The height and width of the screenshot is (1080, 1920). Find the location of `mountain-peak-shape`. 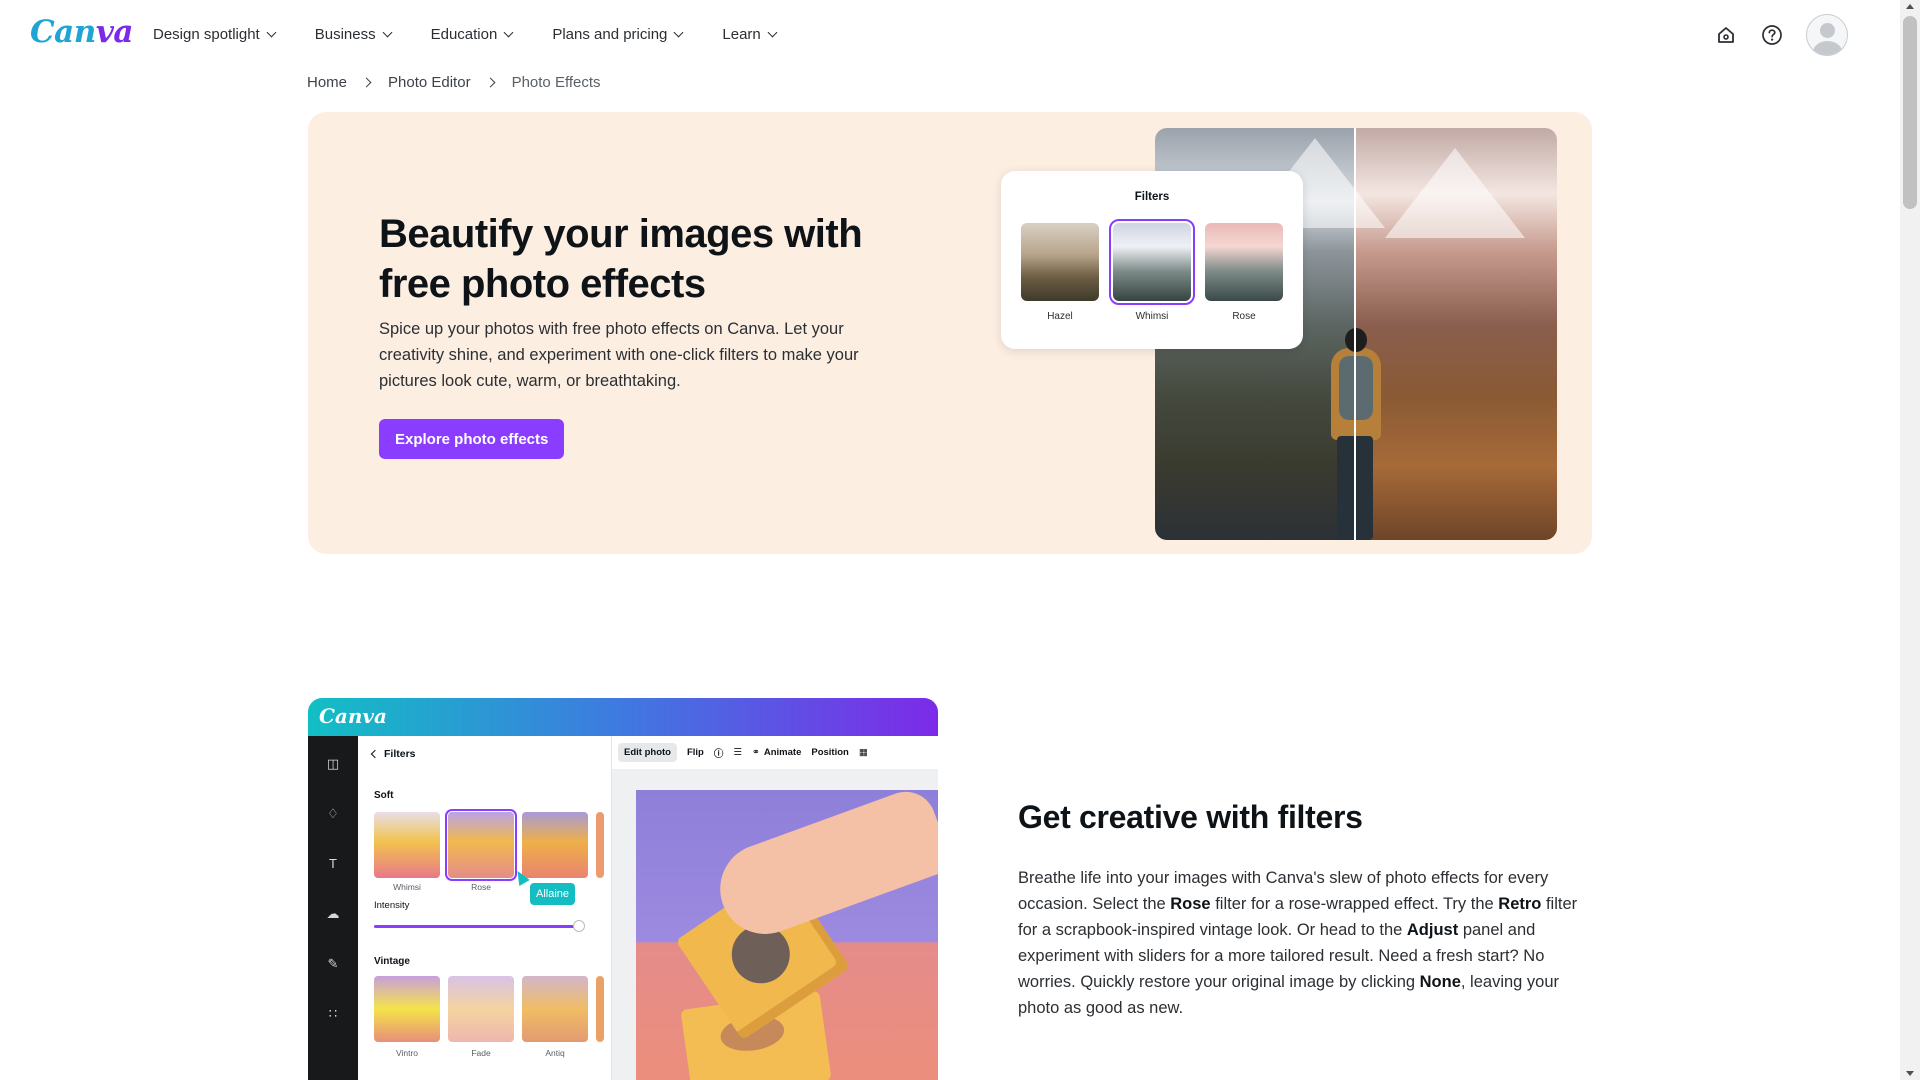

mountain-peak-shape is located at coordinates (1455, 193).